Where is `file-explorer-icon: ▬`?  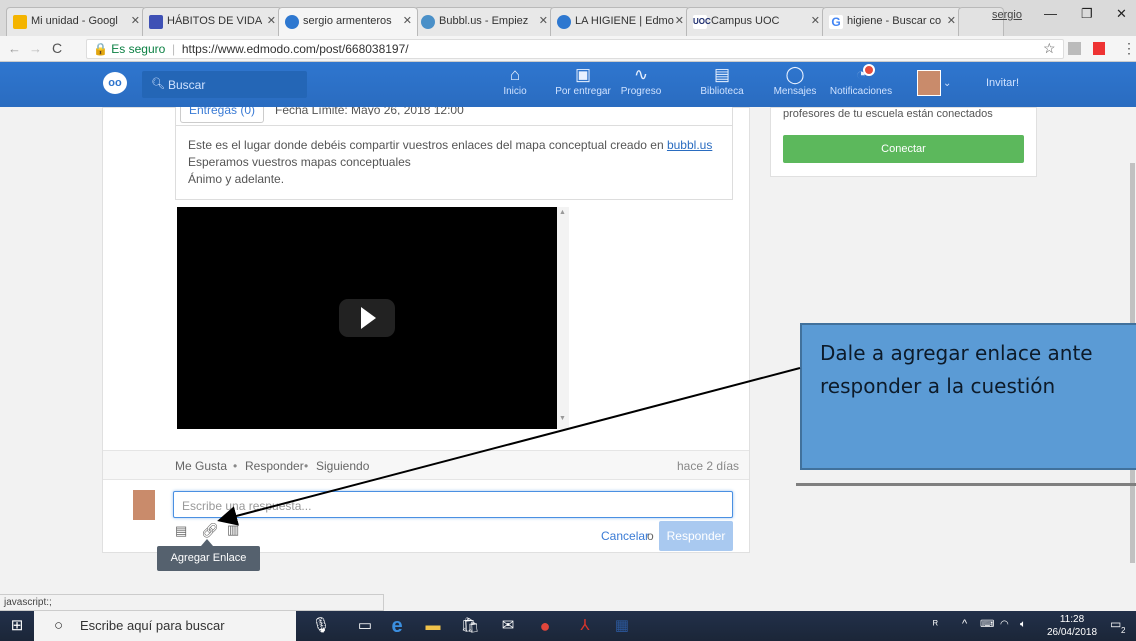
file-explorer-icon: ▬ is located at coordinates (433, 626).